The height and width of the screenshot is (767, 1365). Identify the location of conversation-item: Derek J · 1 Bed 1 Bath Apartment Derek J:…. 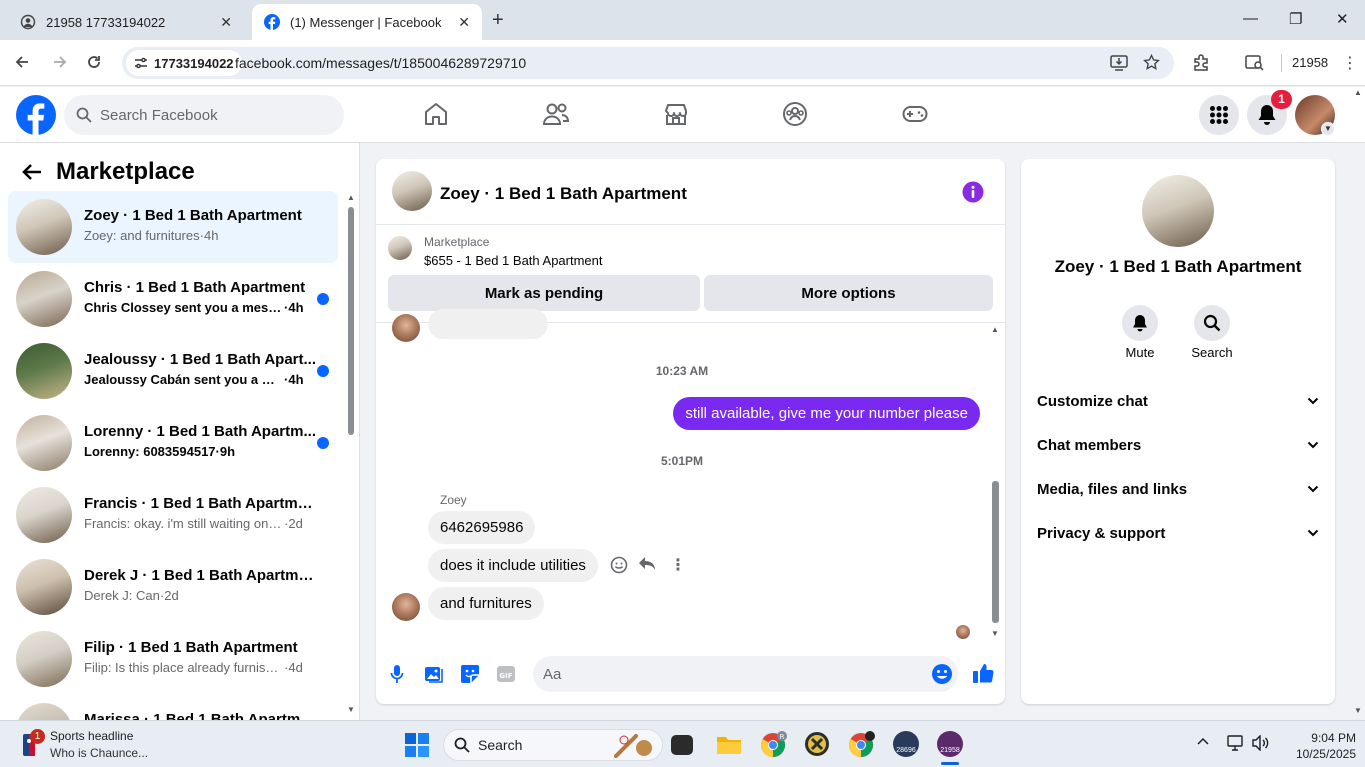
(173, 587).